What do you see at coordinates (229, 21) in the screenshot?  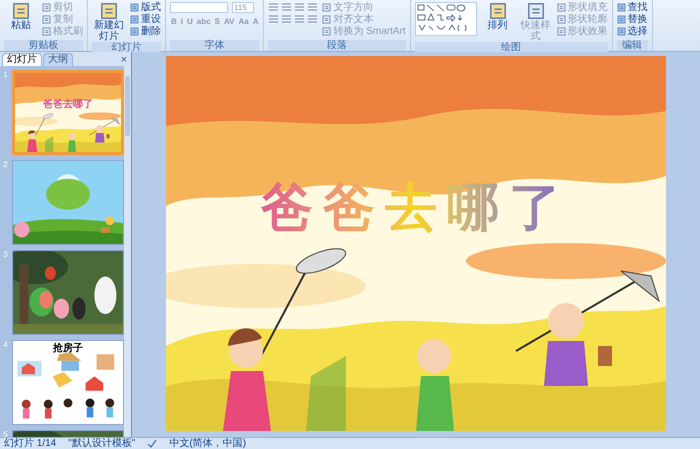 I see `format-button: AV` at bounding box center [229, 21].